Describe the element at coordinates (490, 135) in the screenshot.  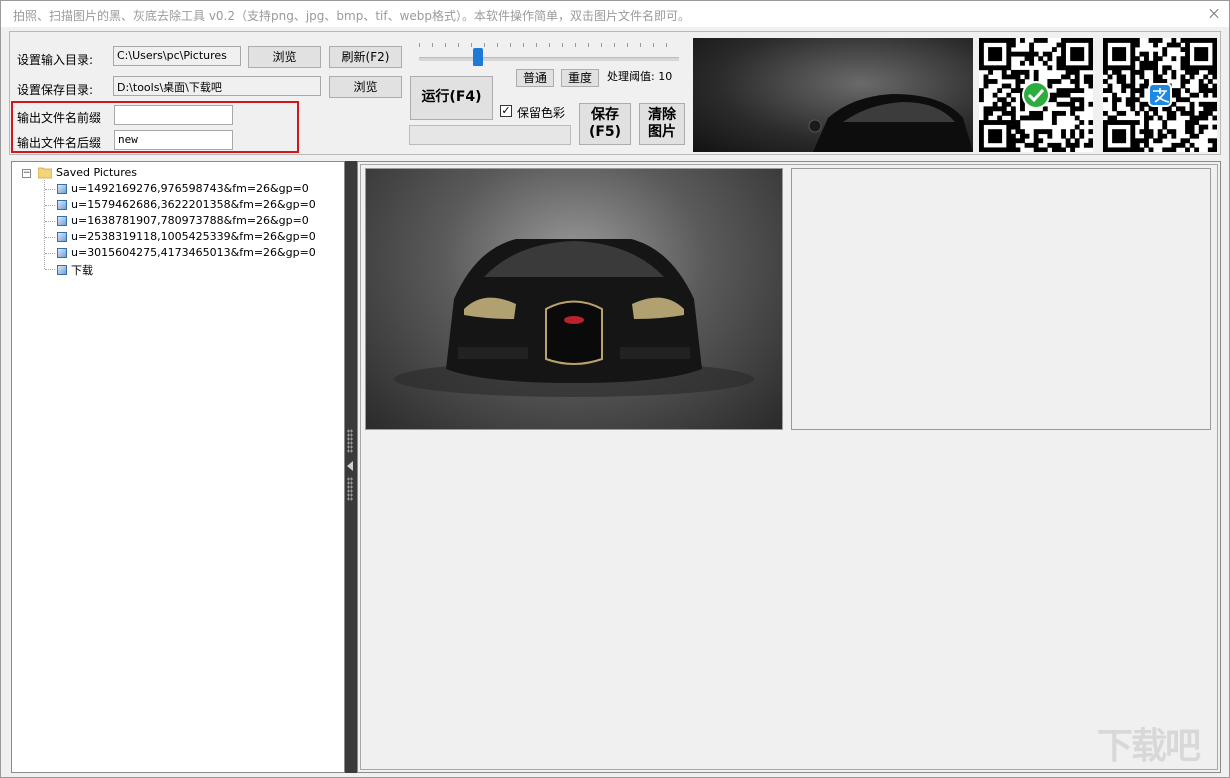
I see `progress-bar` at that location.